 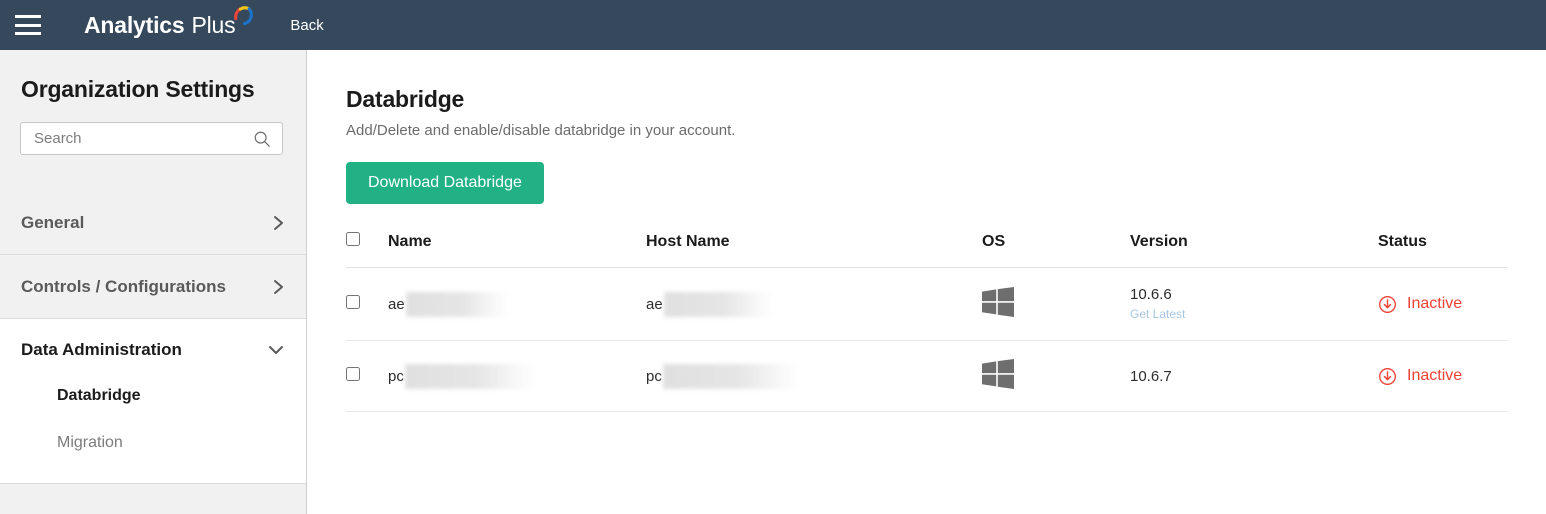 I want to click on logo-arc-icon, so click(x=244, y=15).